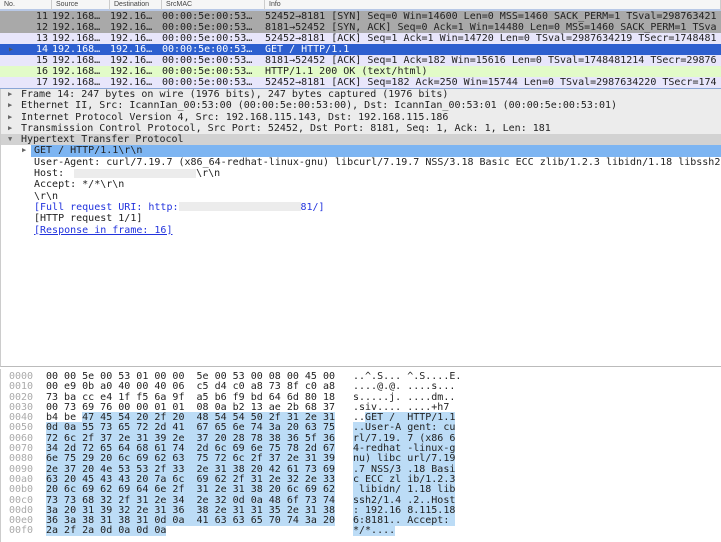 This screenshot has width=721, height=542. Describe the element at coordinates (346, 71) in the screenshot. I see `packet-info: HTTP/1.1 200 OK (text/html)` at that location.